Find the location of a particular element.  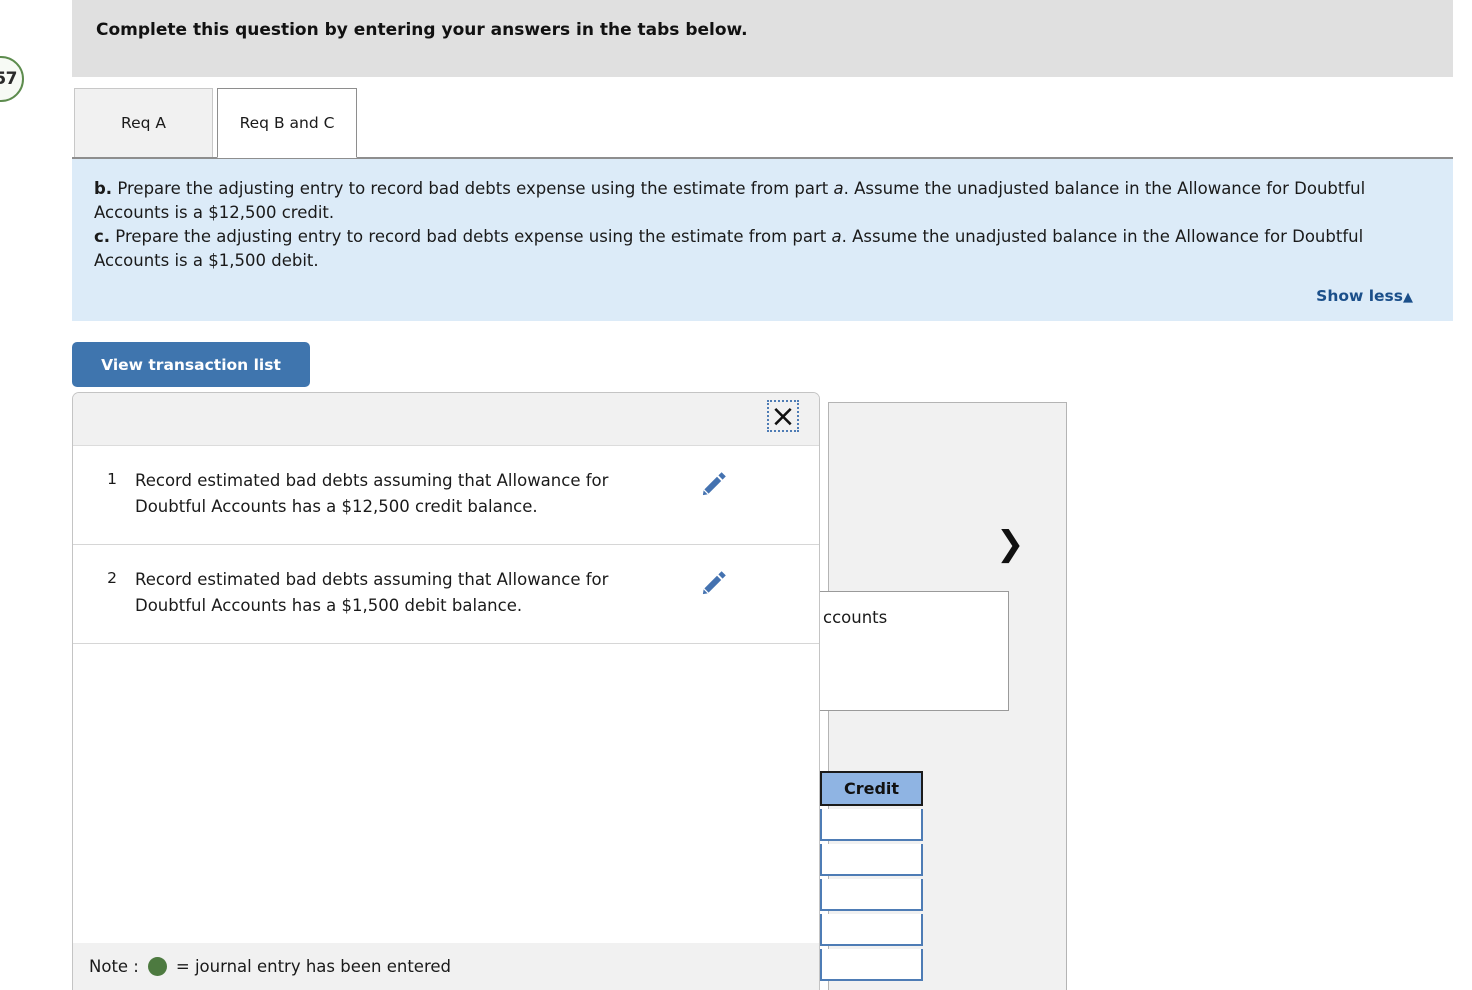

note-description: = journal entry has been entered is located at coordinates (313, 966).